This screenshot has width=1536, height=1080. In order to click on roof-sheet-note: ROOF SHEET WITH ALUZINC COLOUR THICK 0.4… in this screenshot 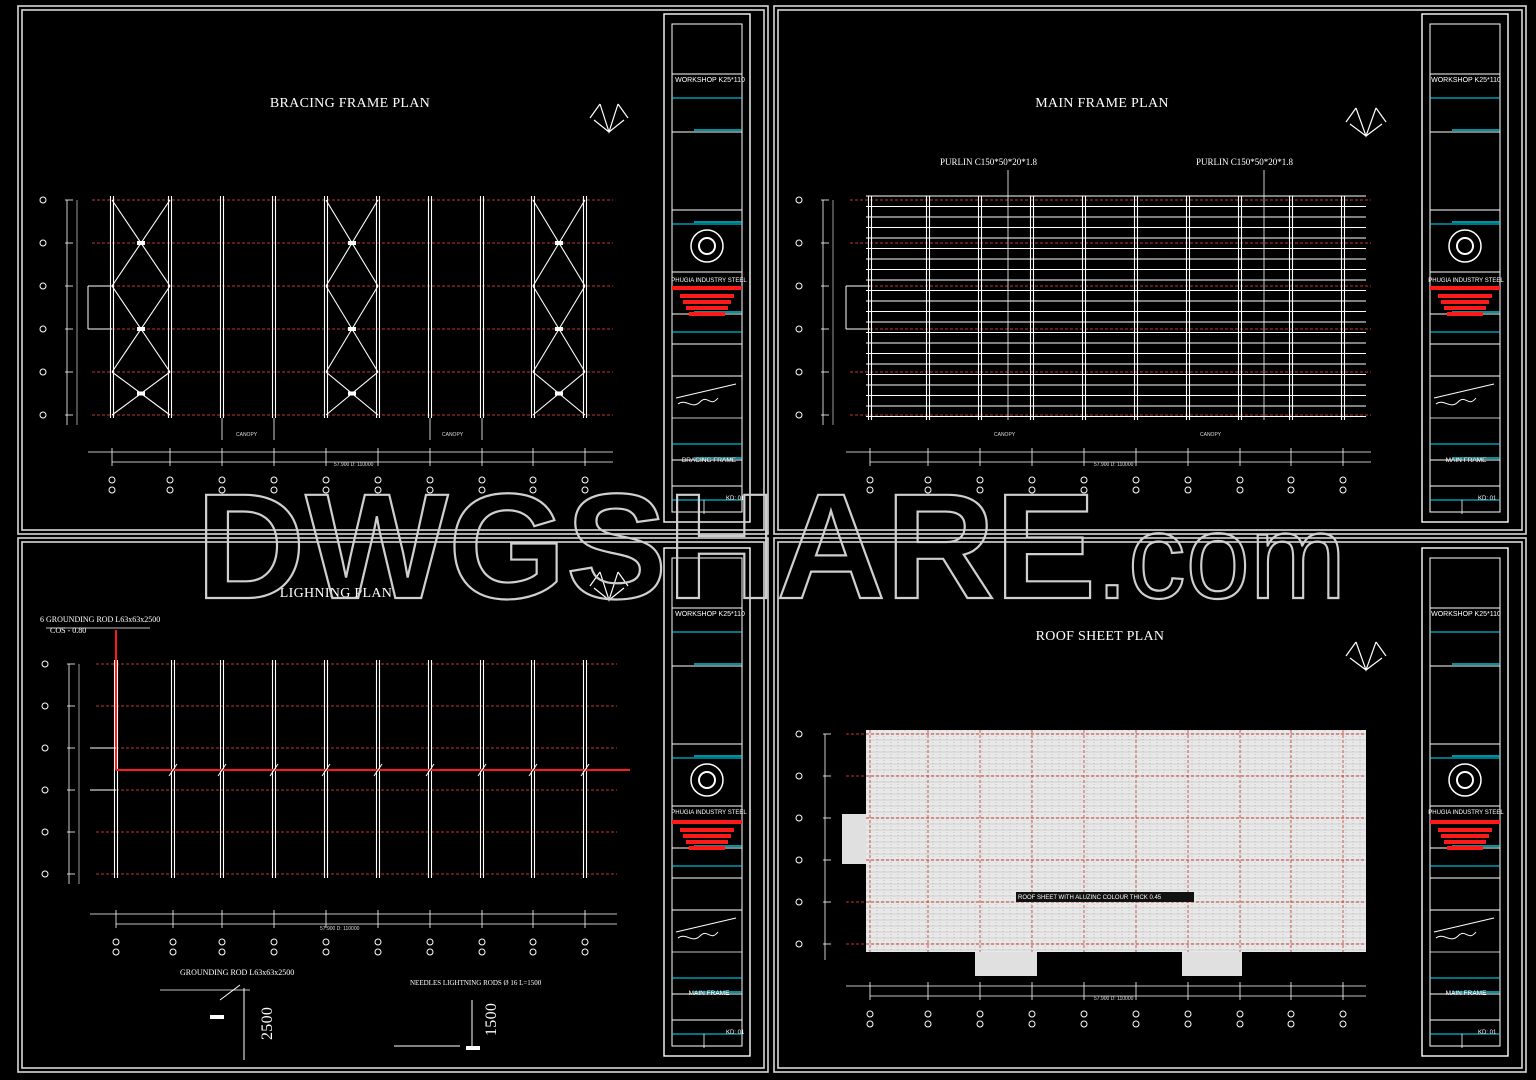, I will do `click(1090, 898)`.